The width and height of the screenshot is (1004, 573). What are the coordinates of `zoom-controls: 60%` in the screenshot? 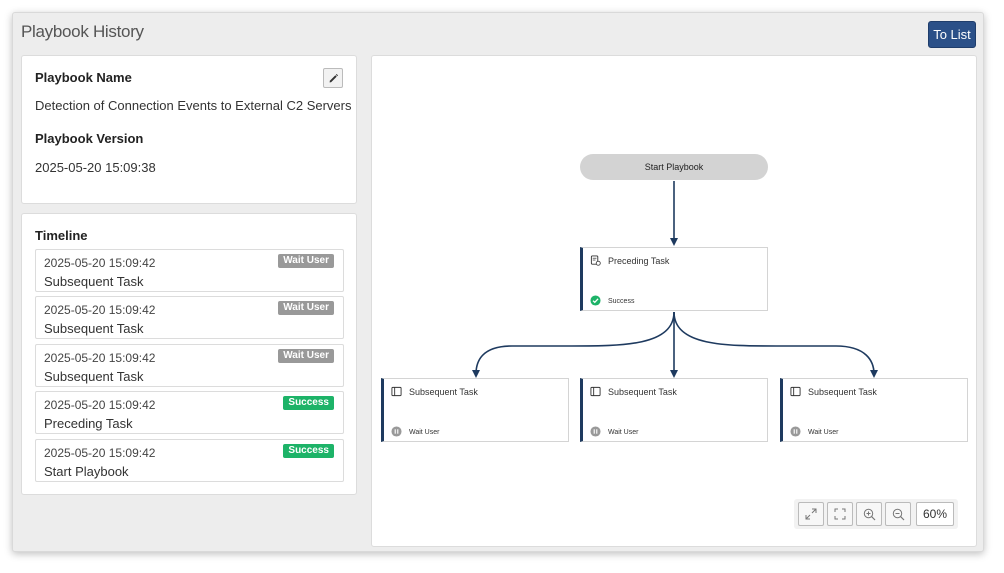 It's located at (876, 514).